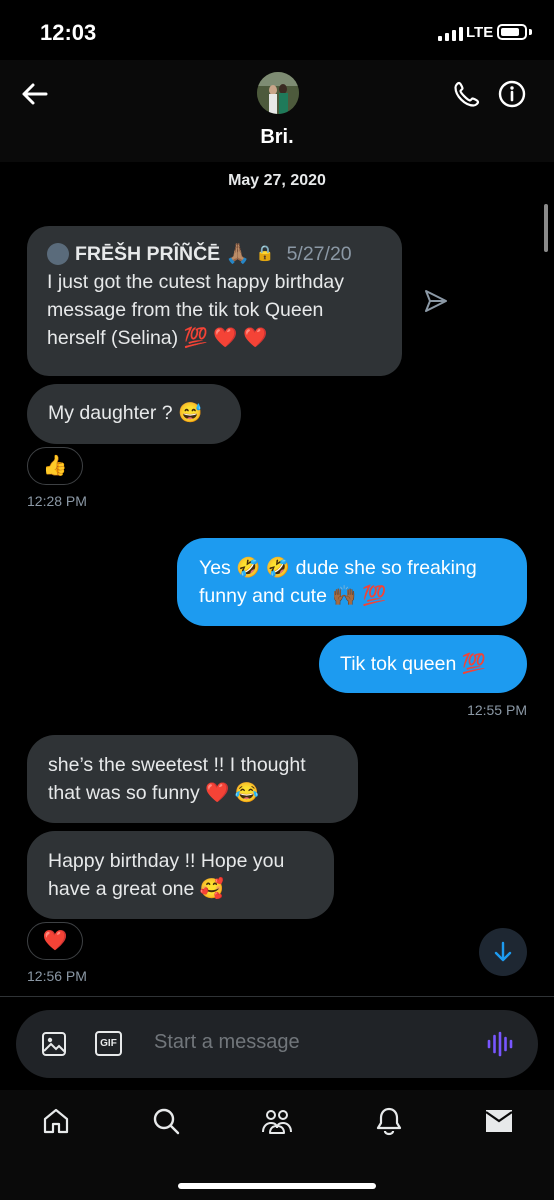 Image resolution: width=554 pixels, height=1200 pixels. I want to click on gif-icon: GIF, so click(108, 1043).